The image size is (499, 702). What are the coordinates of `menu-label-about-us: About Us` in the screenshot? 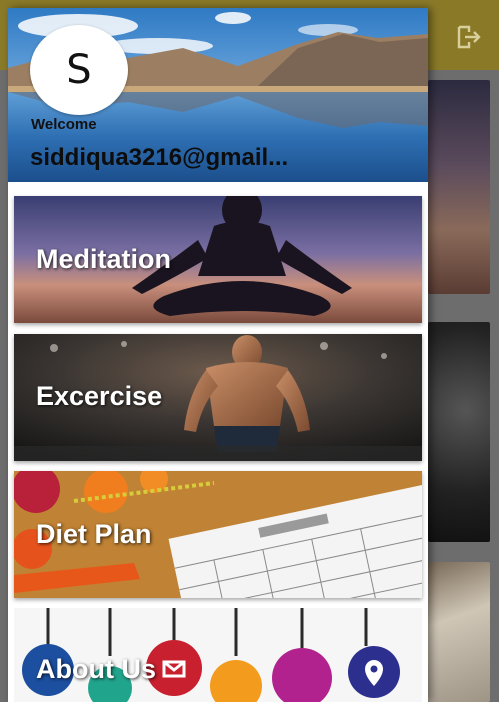 It's located at (96, 669).